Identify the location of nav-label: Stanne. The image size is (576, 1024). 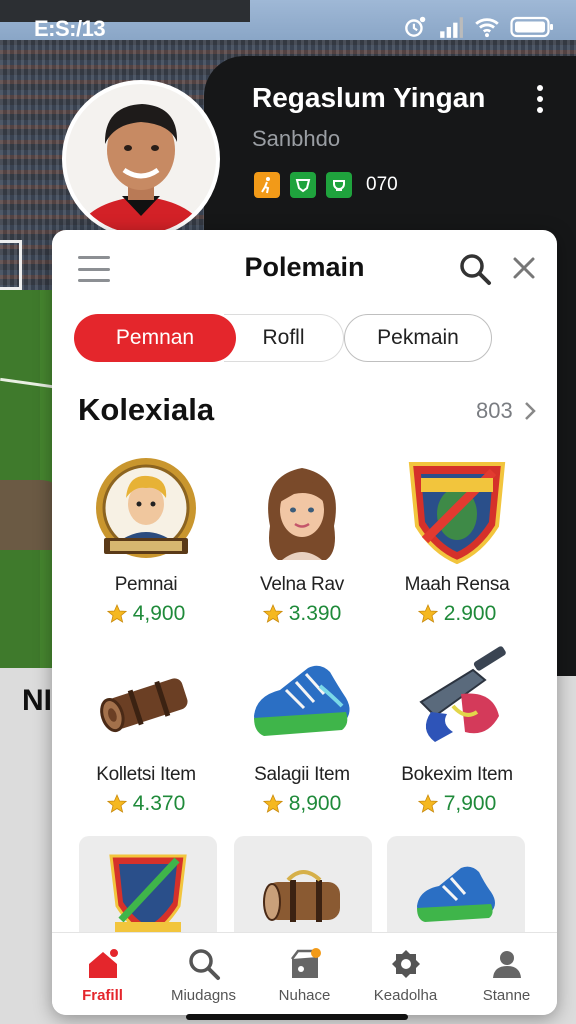
(506, 995).